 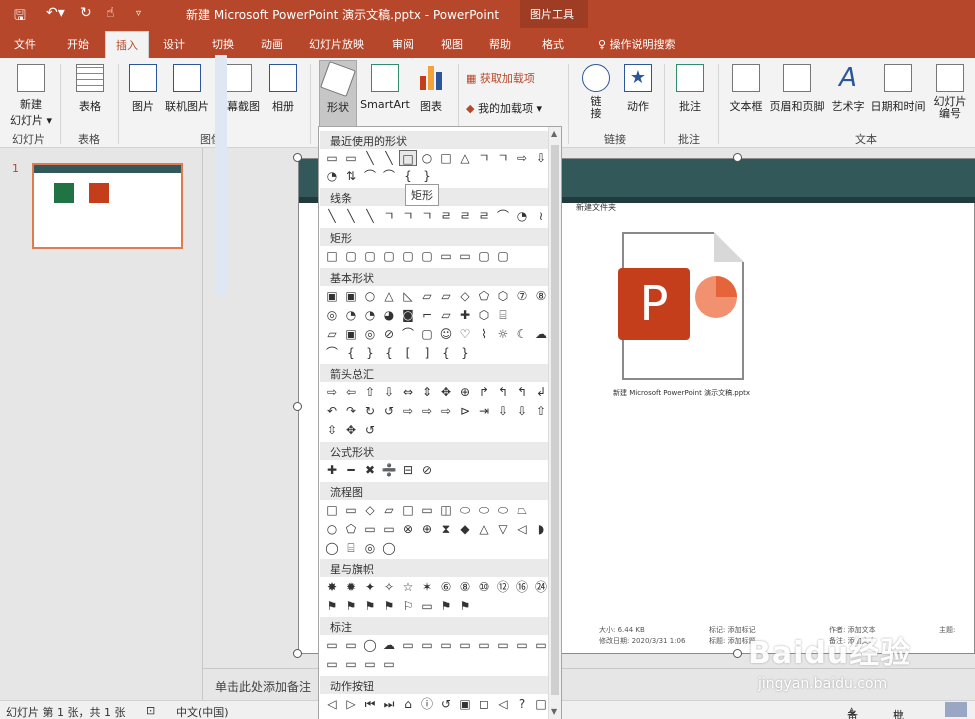 I want to click on shape-option-icon: ⌒, so click(x=389, y=176).